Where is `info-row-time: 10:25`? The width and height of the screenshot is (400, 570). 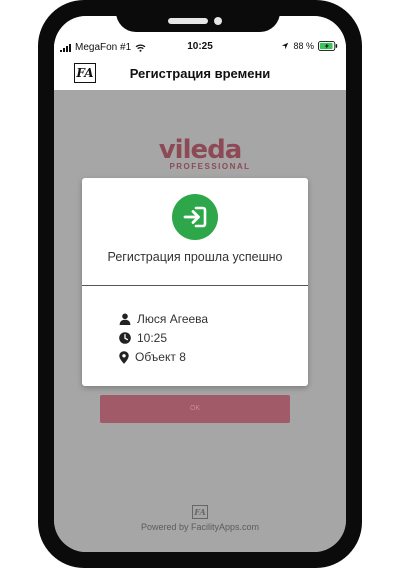
info-row-time: 10:25 is located at coordinates (143, 338).